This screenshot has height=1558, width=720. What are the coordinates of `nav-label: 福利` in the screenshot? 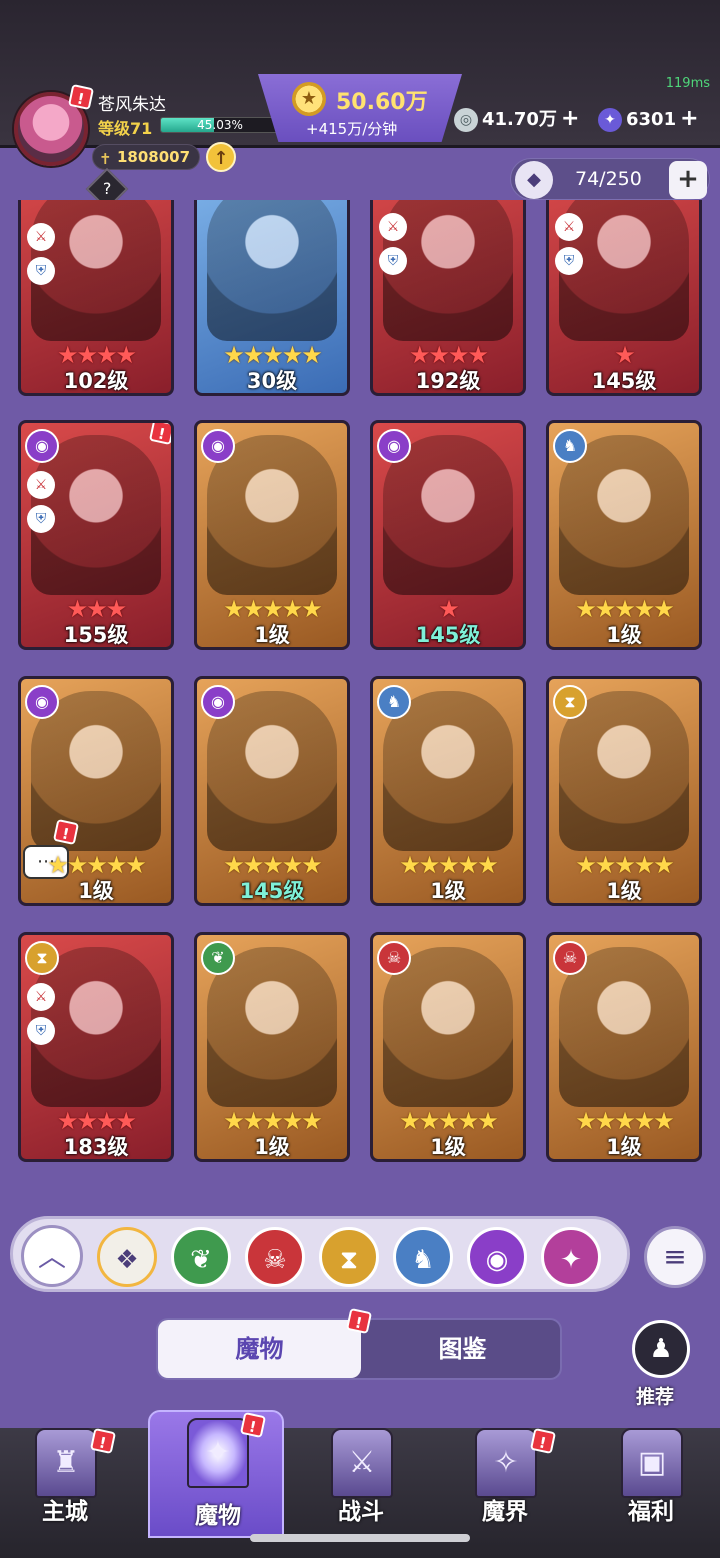 It's located at (651, 1512).